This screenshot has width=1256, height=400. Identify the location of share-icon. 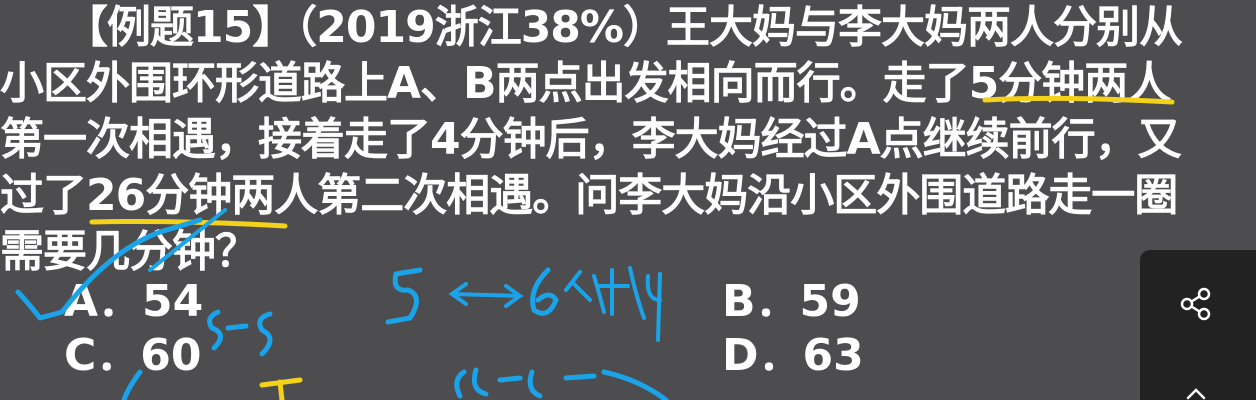
(1195, 304).